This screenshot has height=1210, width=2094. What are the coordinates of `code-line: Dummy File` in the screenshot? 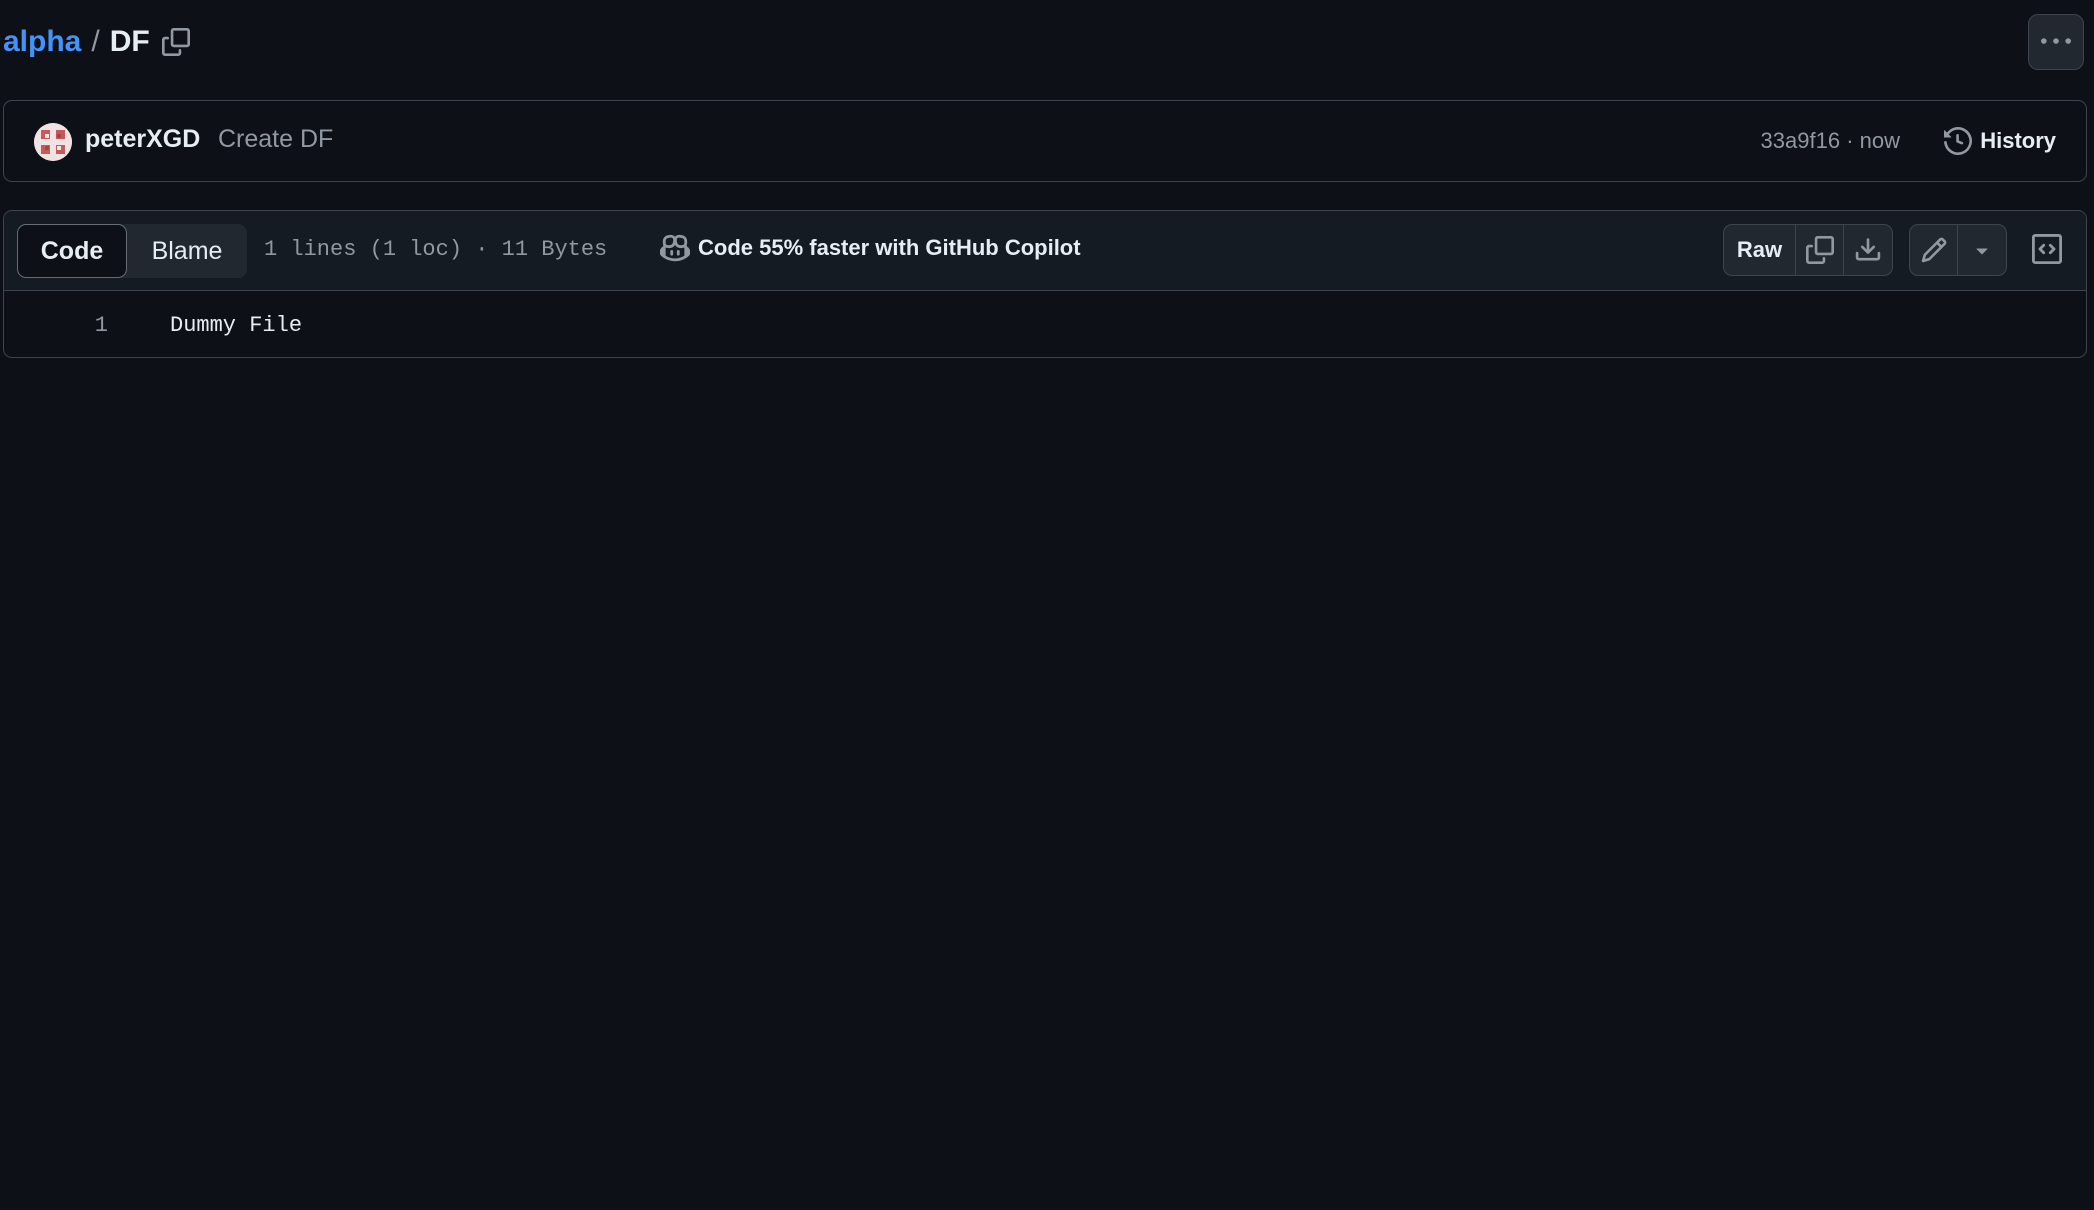 It's located at (236, 325).